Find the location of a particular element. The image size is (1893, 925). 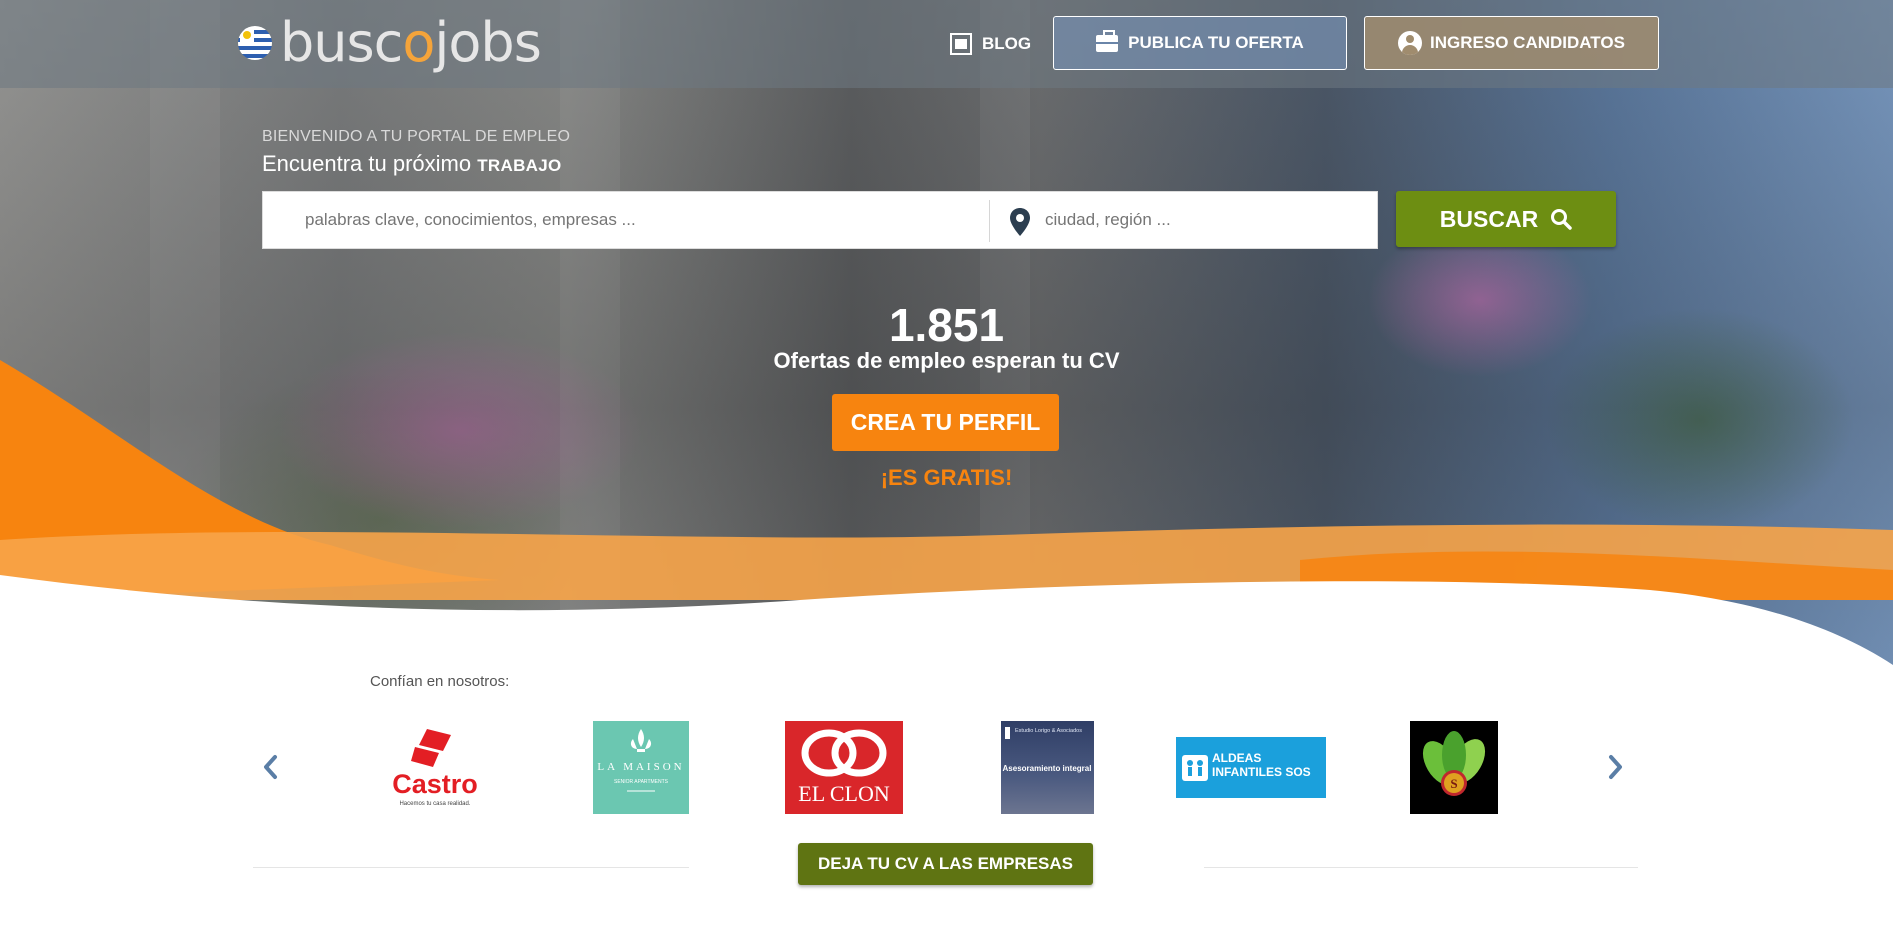

search-bar is located at coordinates (820, 220).